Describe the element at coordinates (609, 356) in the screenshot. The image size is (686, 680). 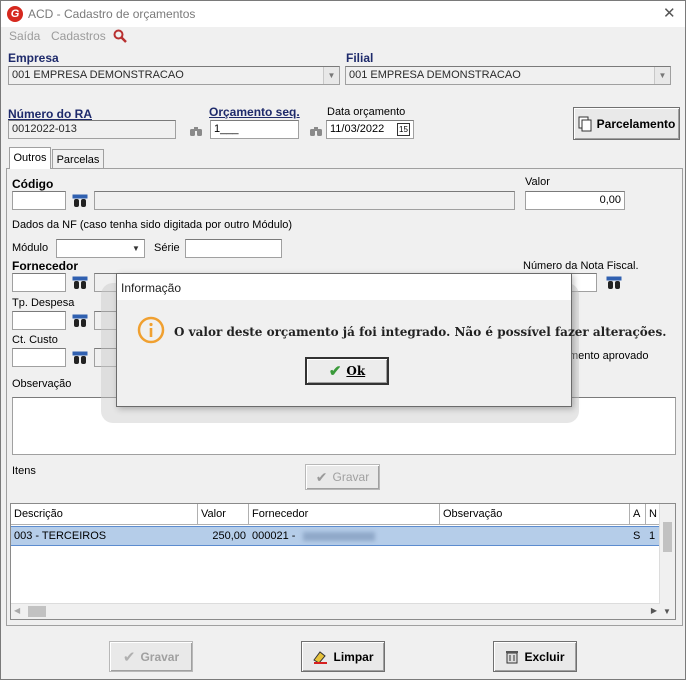
I see `orcamento-aprovado-label: mento aprovado` at that location.